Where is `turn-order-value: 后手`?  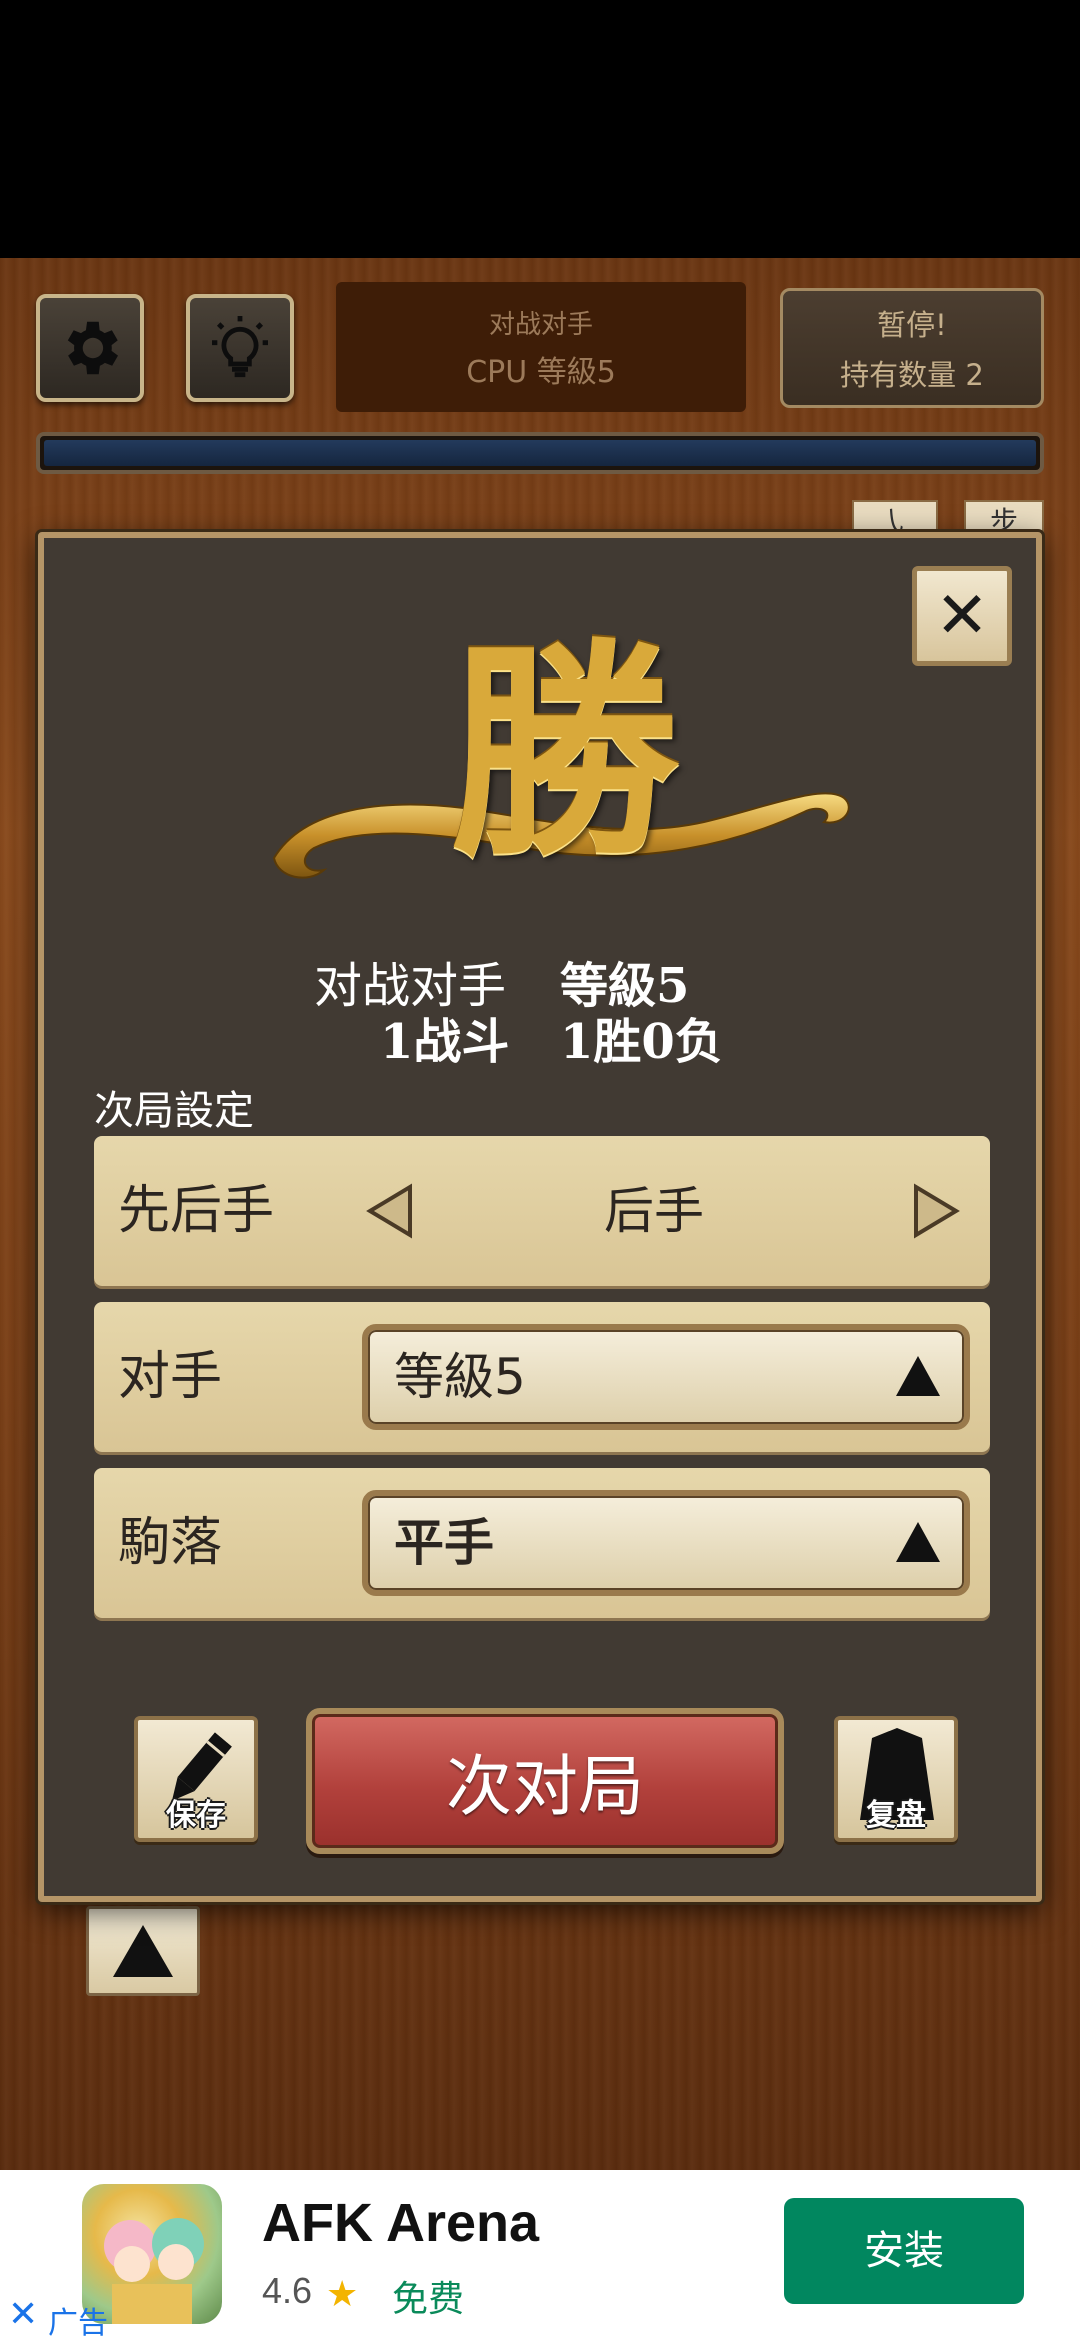 turn-order-value: 后手 is located at coordinates (654, 1211).